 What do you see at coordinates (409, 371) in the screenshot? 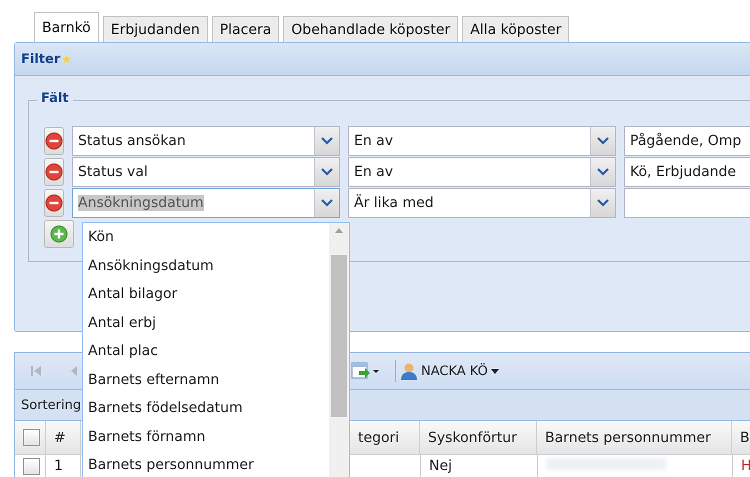
I see `user-icon` at bounding box center [409, 371].